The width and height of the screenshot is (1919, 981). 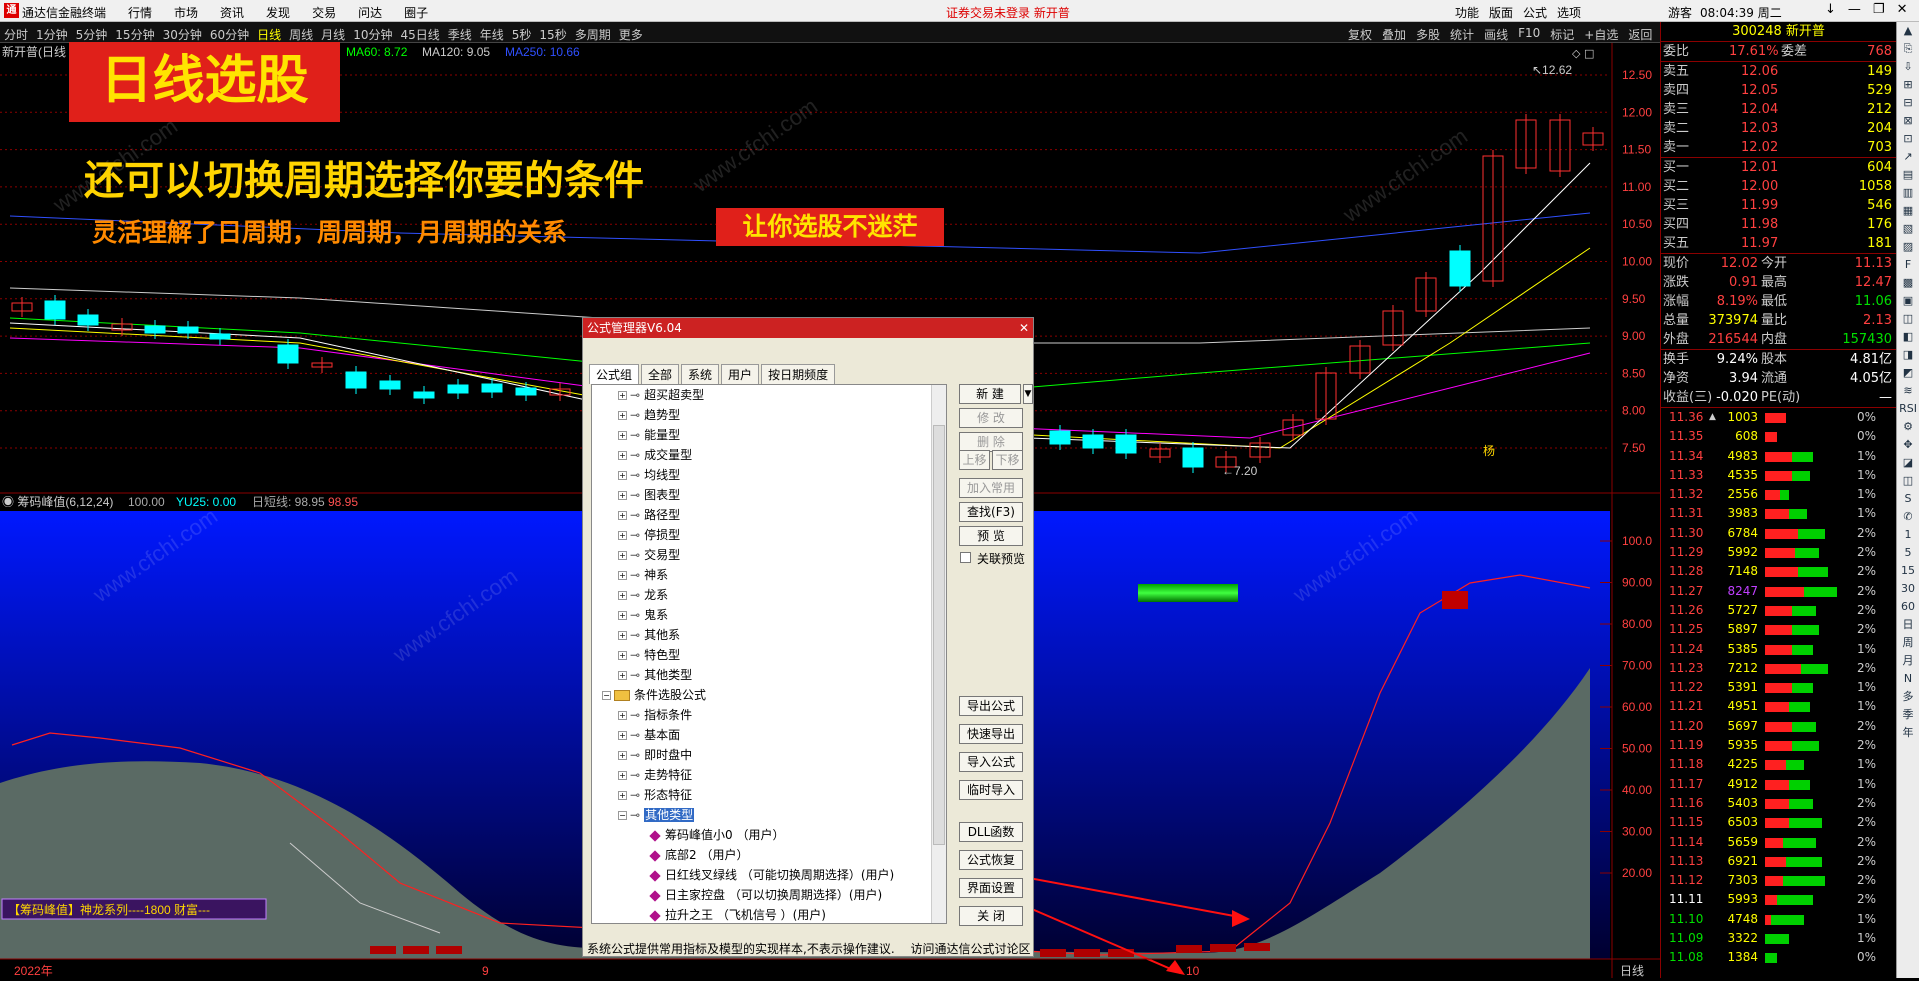 I want to click on price-volume-row: 11.16 5403 2%, so click(x=1778, y=803).